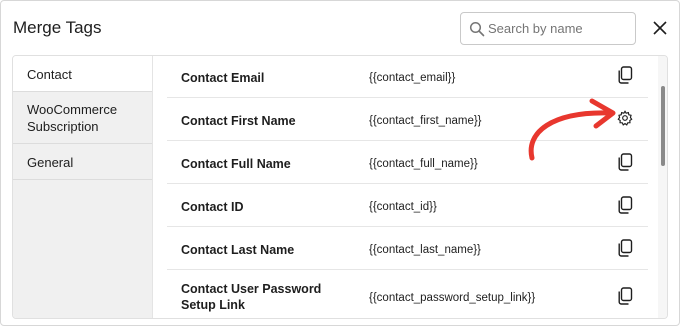  Describe the element at coordinates (212, 207) in the screenshot. I see `merge-tag-name: Contact ID` at that location.